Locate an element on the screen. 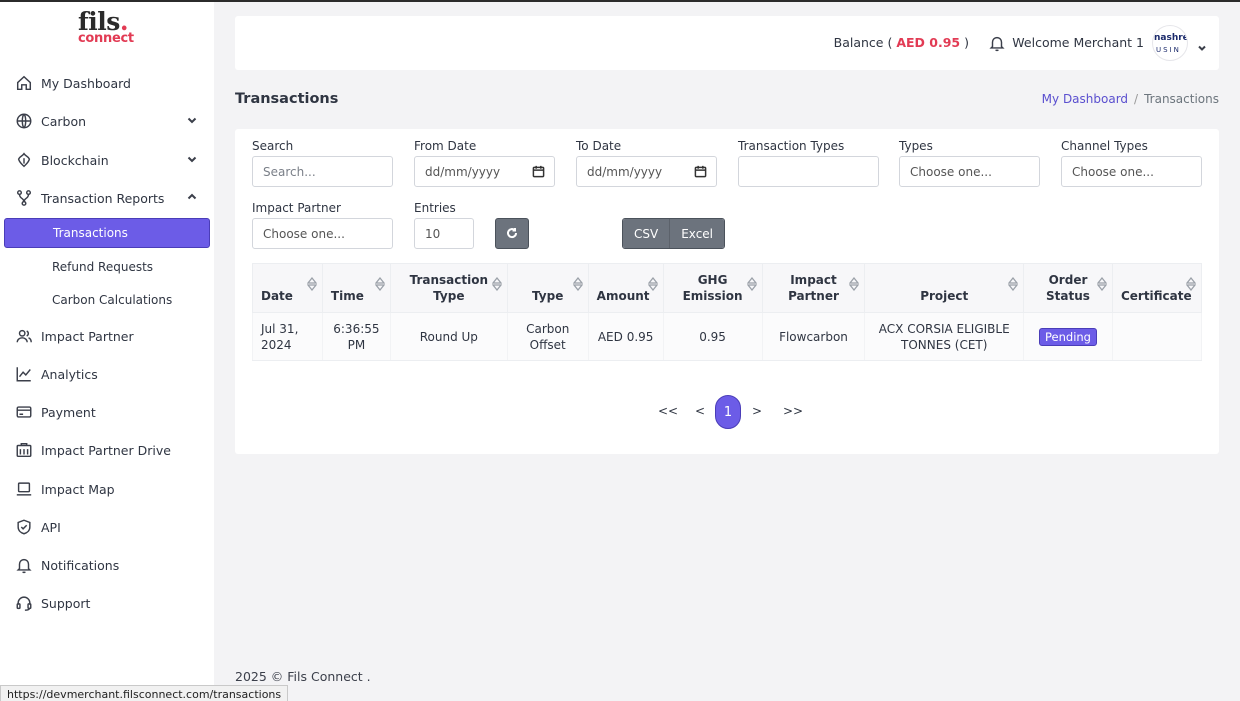 The image size is (1240, 701). sidebar-item-support: Support is located at coordinates (112, 603).